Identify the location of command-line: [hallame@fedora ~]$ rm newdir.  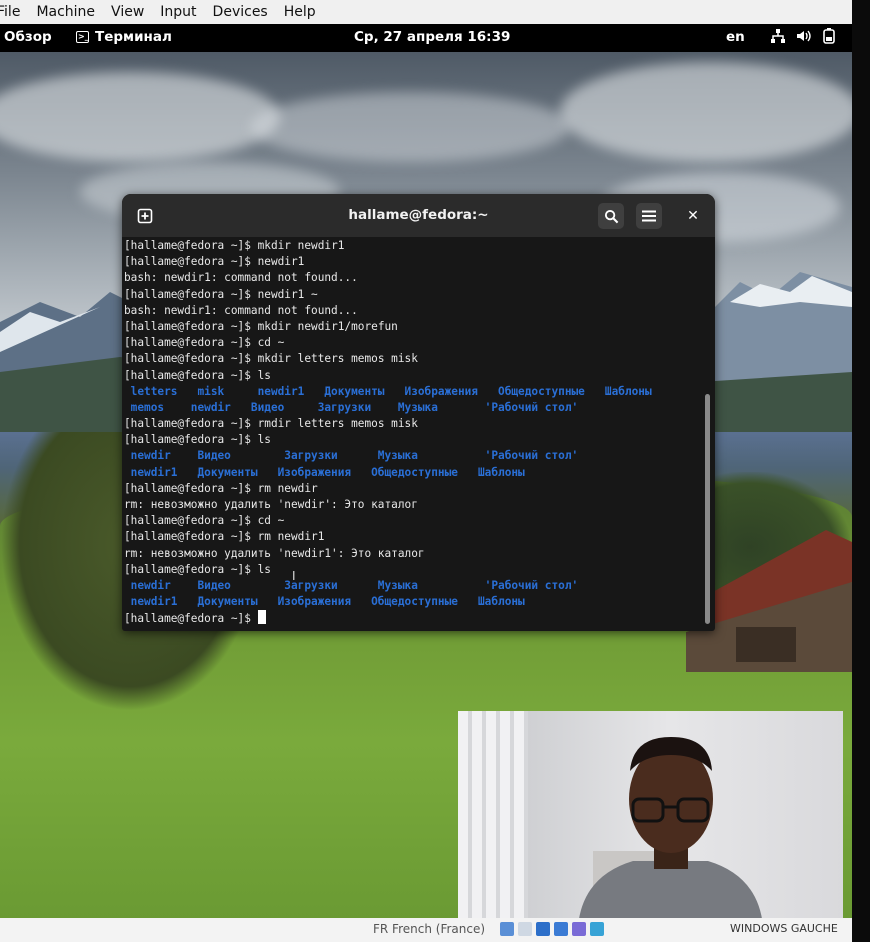
(414, 489).